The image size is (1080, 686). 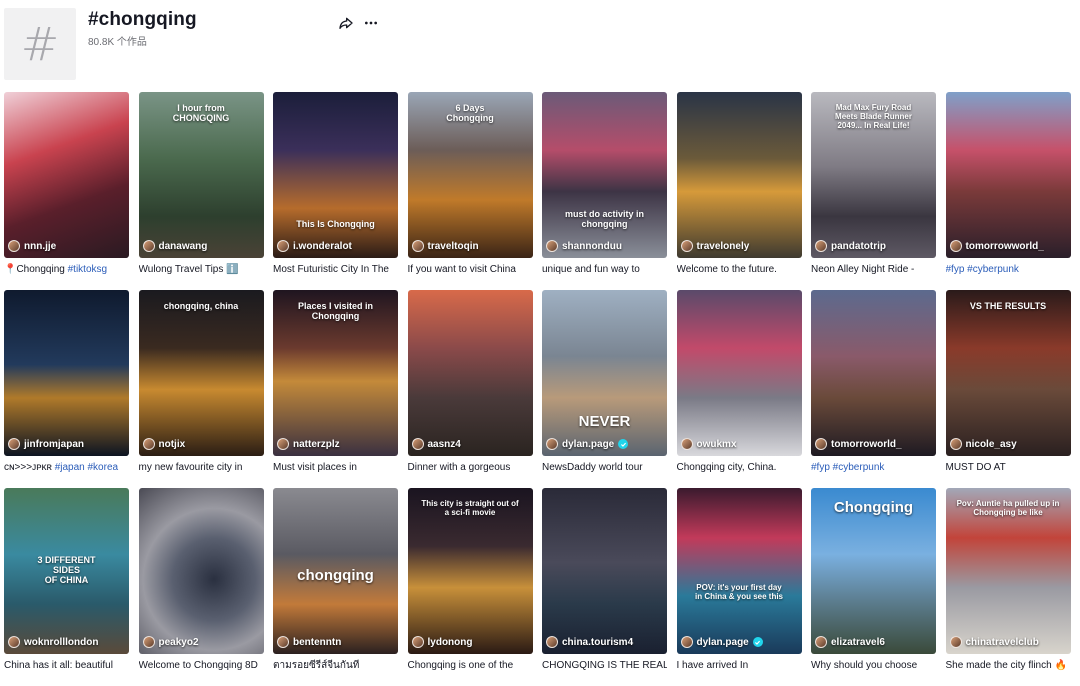 What do you see at coordinates (723, 246) in the screenshot?
I see `author-name: travelonely` at bounding box center [723, 246].